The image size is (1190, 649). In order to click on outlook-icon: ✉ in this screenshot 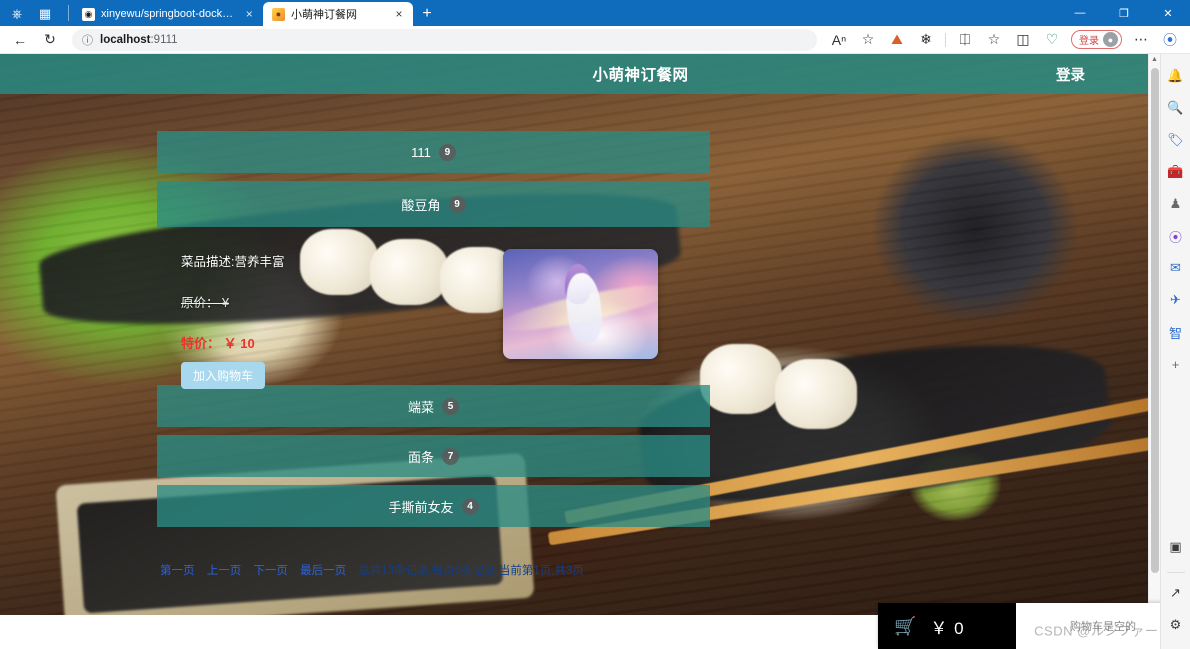, I will do `click(1176, 268)`.